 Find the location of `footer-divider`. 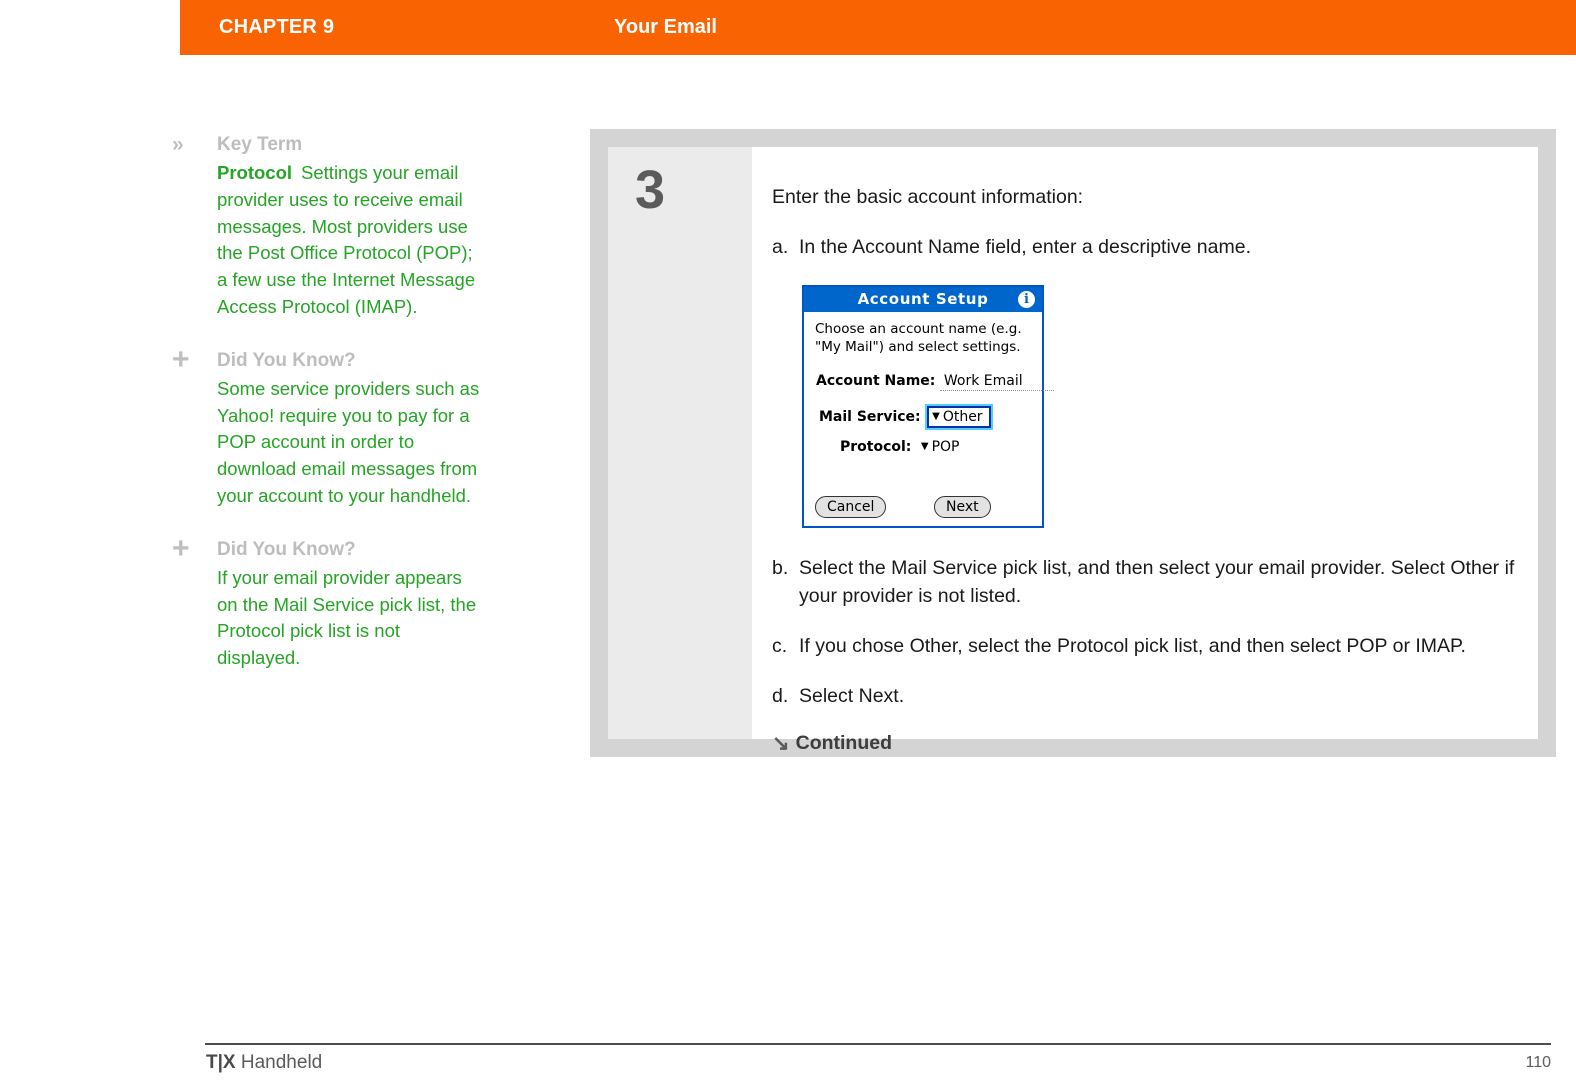

footer-divider is located at coordinates (878, 1044).